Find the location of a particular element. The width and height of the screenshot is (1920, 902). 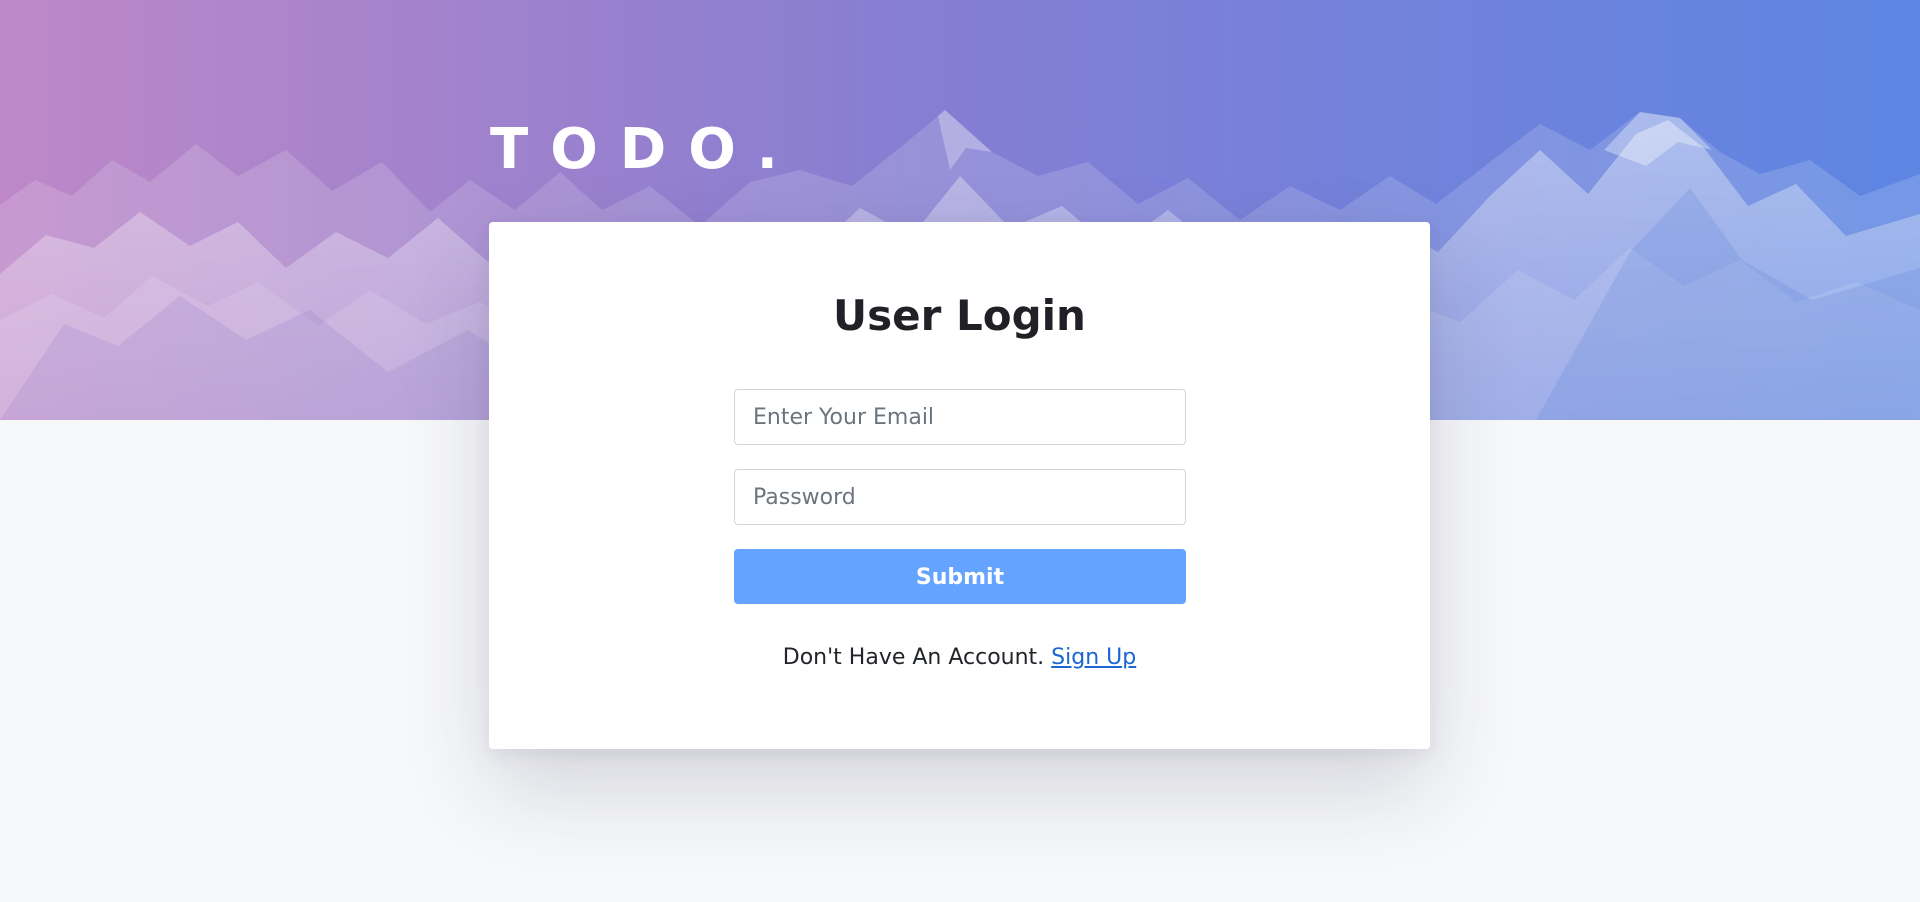

signup-link: Sign Up is located at coordinates (1093, 657).